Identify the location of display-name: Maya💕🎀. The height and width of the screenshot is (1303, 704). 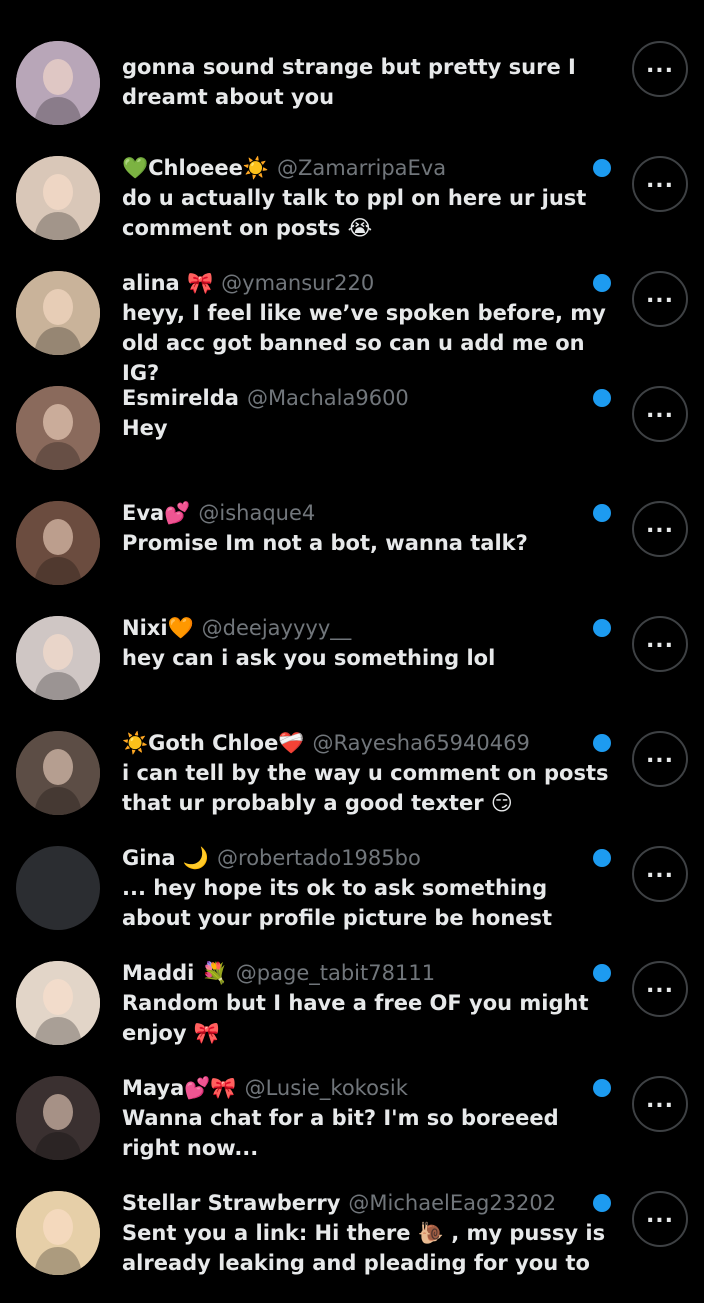
(179, 1088).